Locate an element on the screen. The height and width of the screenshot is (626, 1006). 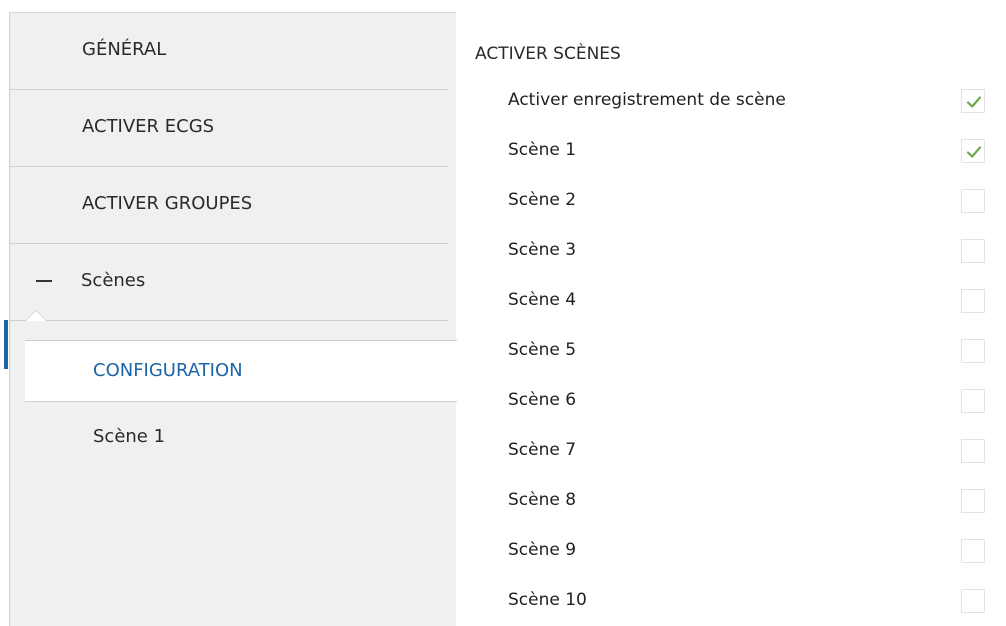
setting-label: Scène 5 is located at coordinates (542, 350).